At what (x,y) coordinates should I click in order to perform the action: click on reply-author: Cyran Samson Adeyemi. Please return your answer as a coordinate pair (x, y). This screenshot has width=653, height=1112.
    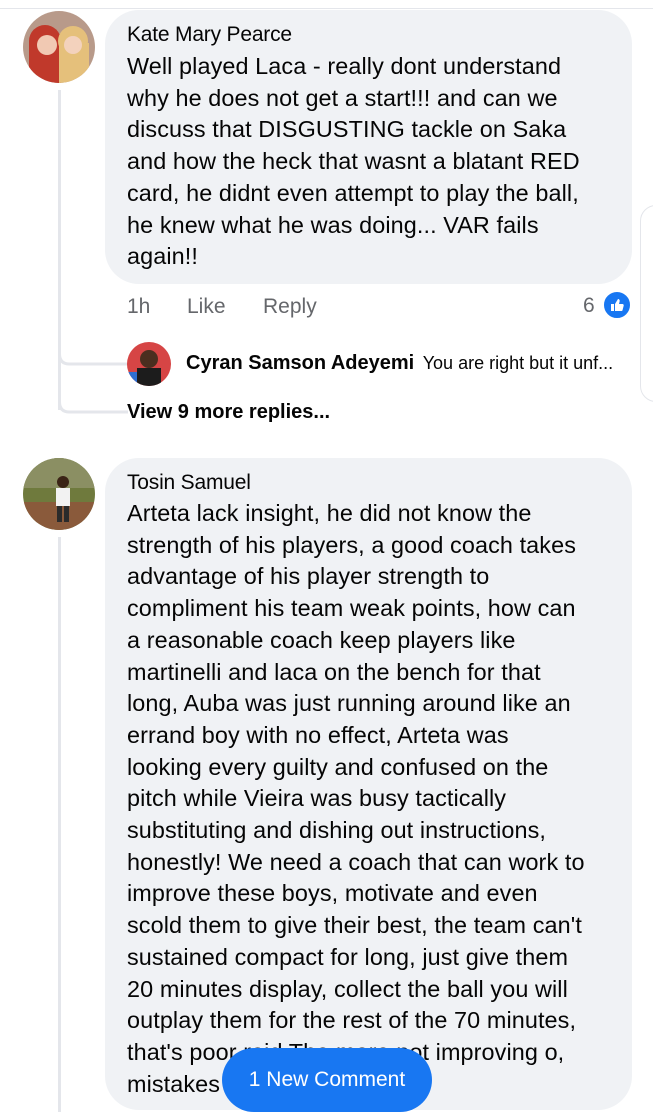
    Looking at the image, I should click on (300, 363).